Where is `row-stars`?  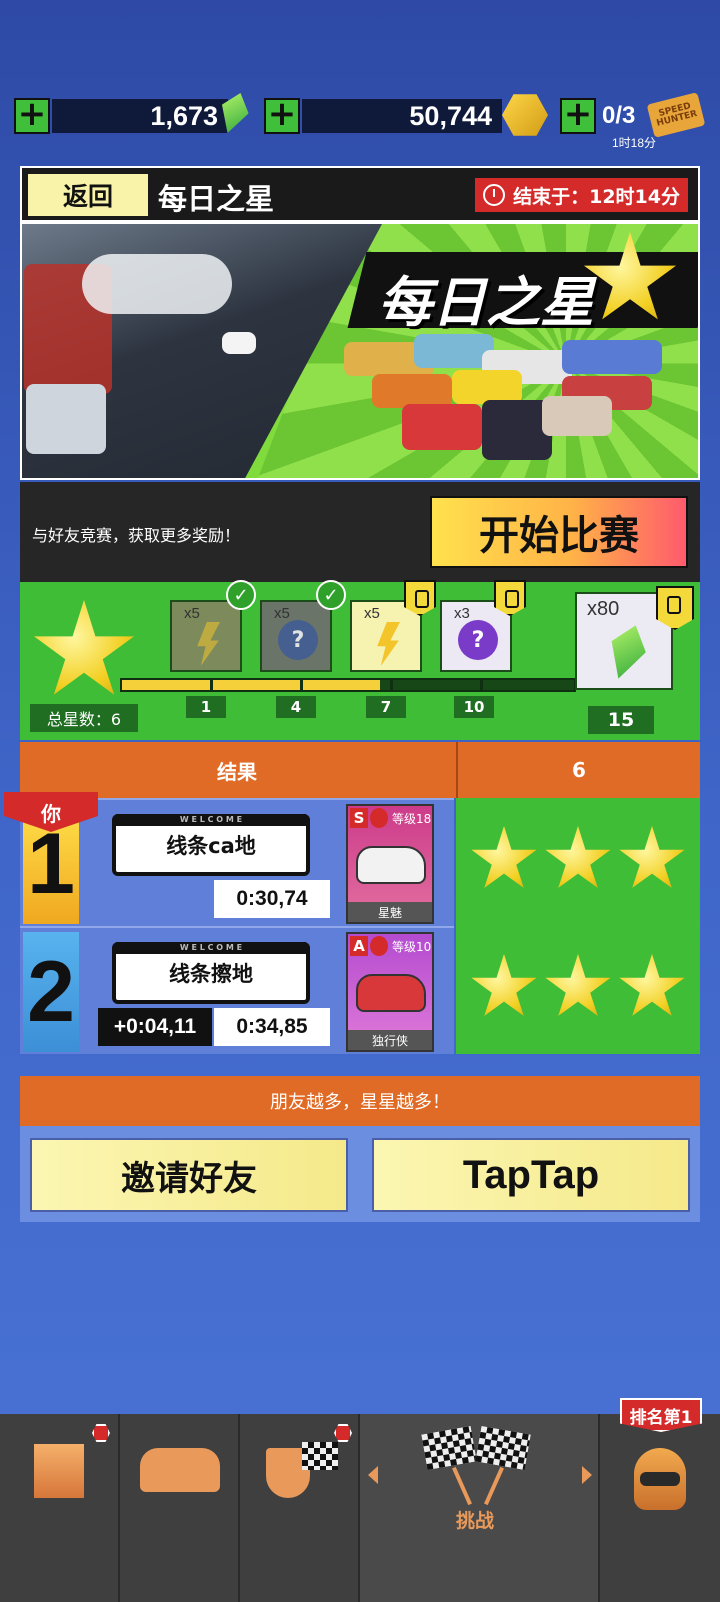 row-stars is located at coordinates (578, 862).